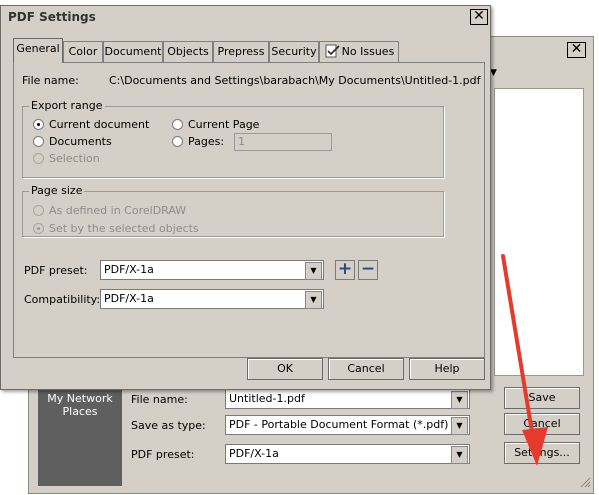 Image resolution: width=599 pixels, height=495 pixels. Describe the element at coordinates (163, 454) in the screenshot. I see `save-preset-label: PDF preset:` at that location.